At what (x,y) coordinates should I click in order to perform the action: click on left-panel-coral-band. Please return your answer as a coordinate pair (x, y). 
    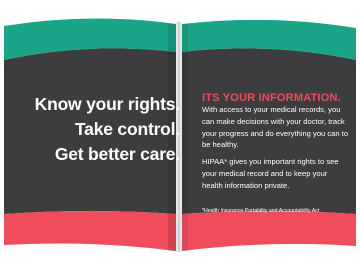
    Looking at the image, I should click on (90, 231).